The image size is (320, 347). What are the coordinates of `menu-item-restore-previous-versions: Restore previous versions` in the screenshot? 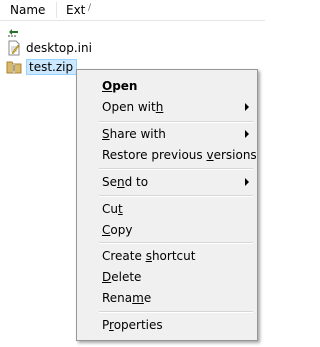 It's located at (168, 155).